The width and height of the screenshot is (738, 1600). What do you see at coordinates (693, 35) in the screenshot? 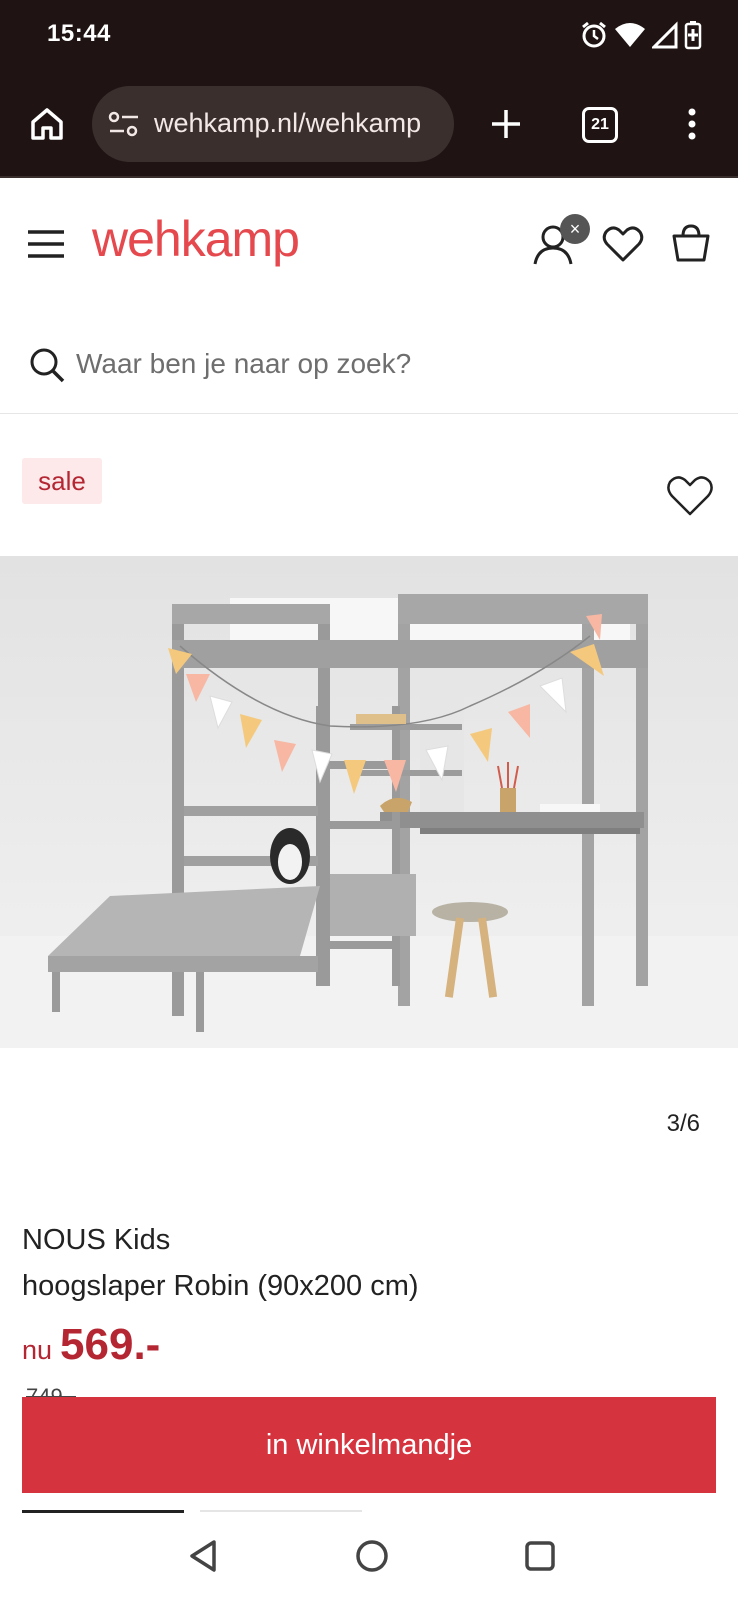
I see `battery-icon` at bounding box center [693, 35].